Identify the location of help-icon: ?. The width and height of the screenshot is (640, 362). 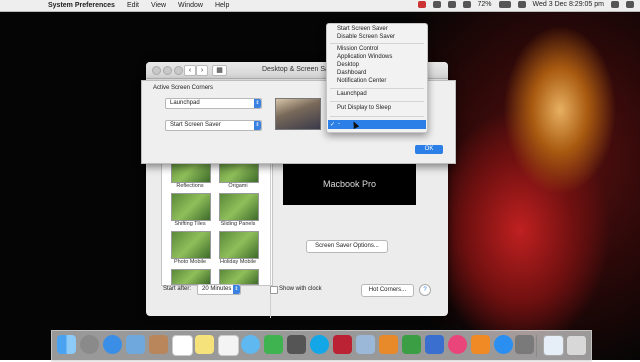
(425, 290).